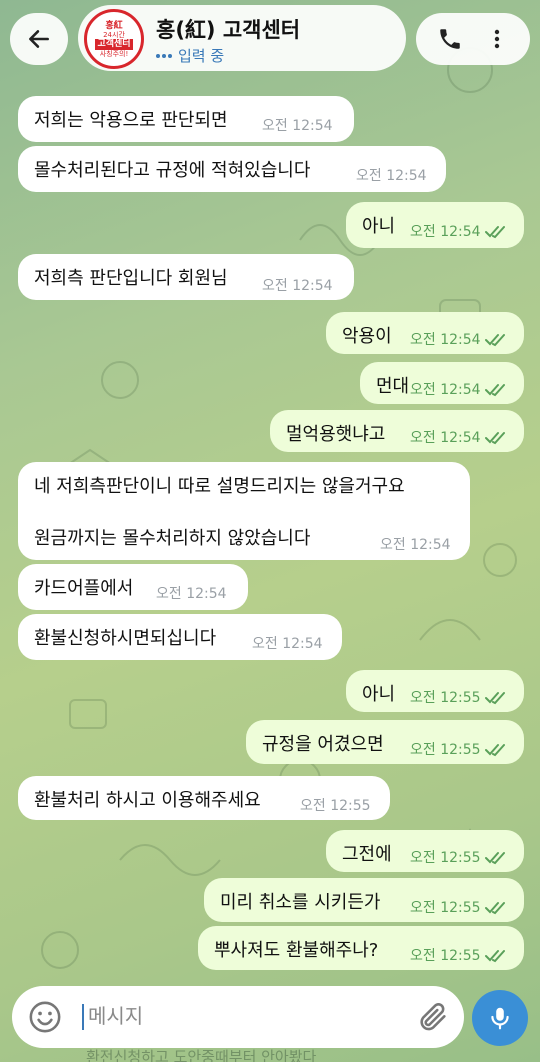 The height and width of the screenshot is (1062, 540). Describe the element at coordinates (433, 1017) in the screenshot. I see `paperclip-icon` at that location.